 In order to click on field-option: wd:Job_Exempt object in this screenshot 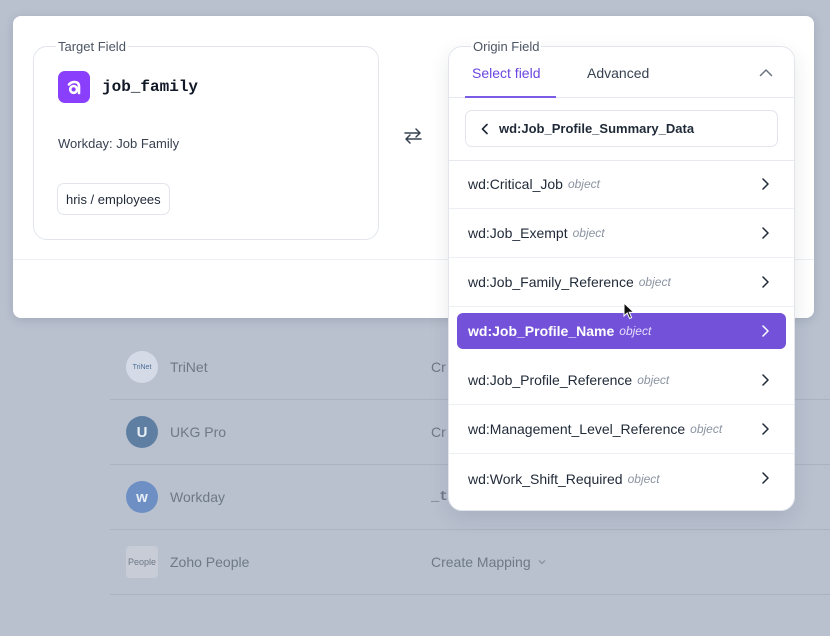, I will do `click(621, 233)`.